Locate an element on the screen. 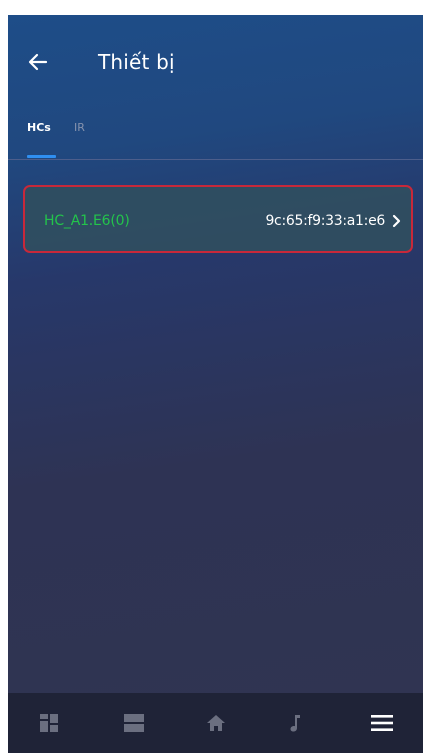  active-tab-indicator is located at coordinates (41, 156).